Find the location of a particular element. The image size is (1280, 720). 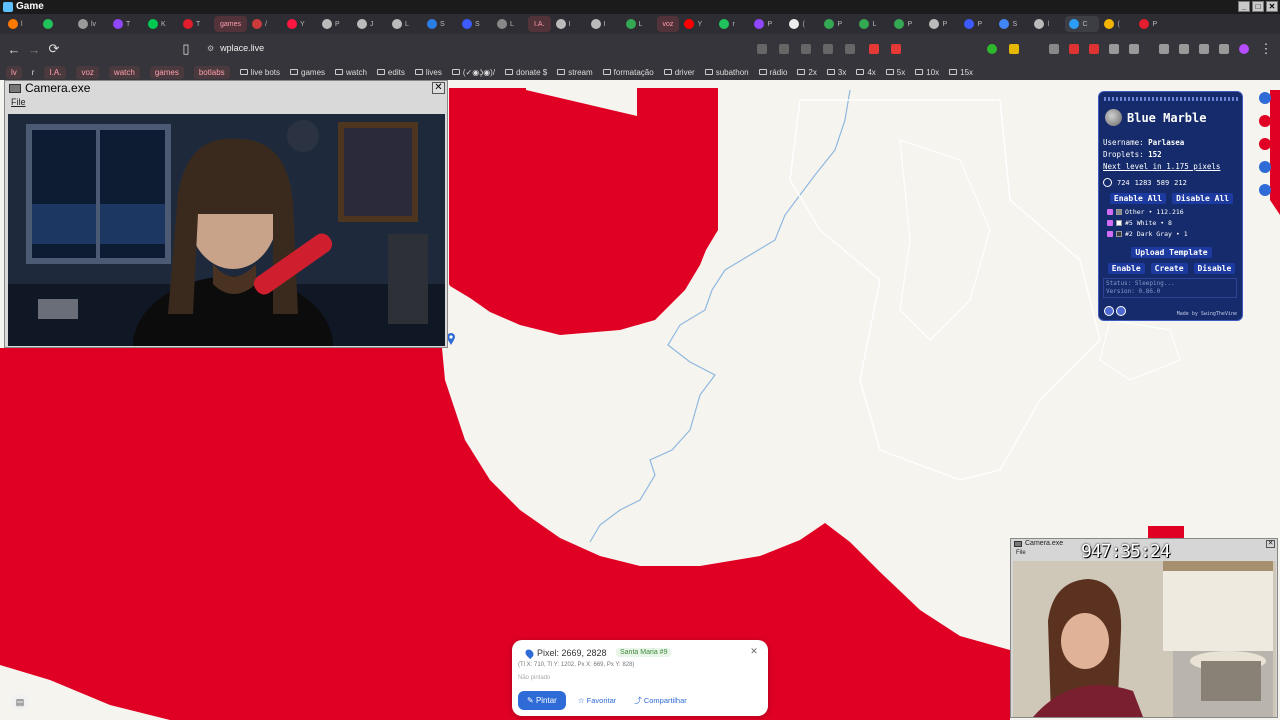

browser-tab: lv is located at coordinates (91, 24).